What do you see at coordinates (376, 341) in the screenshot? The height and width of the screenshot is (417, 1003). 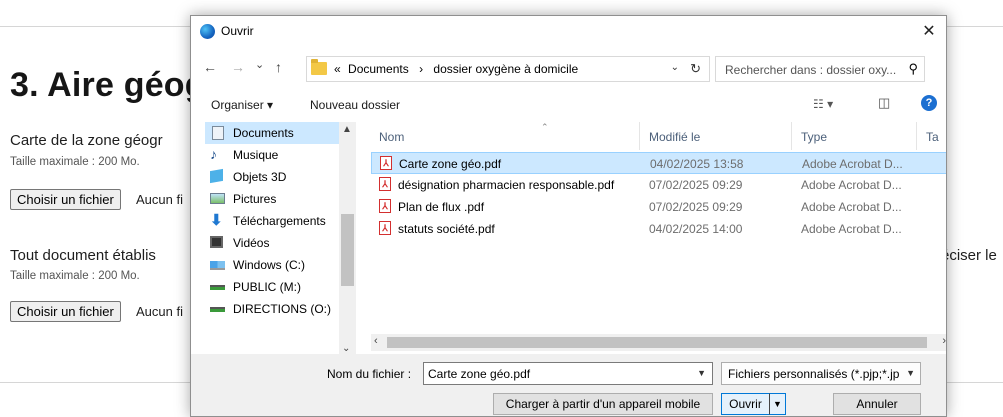 I see `scroll-left-icon: ‹` at bounding box center [376, 341].